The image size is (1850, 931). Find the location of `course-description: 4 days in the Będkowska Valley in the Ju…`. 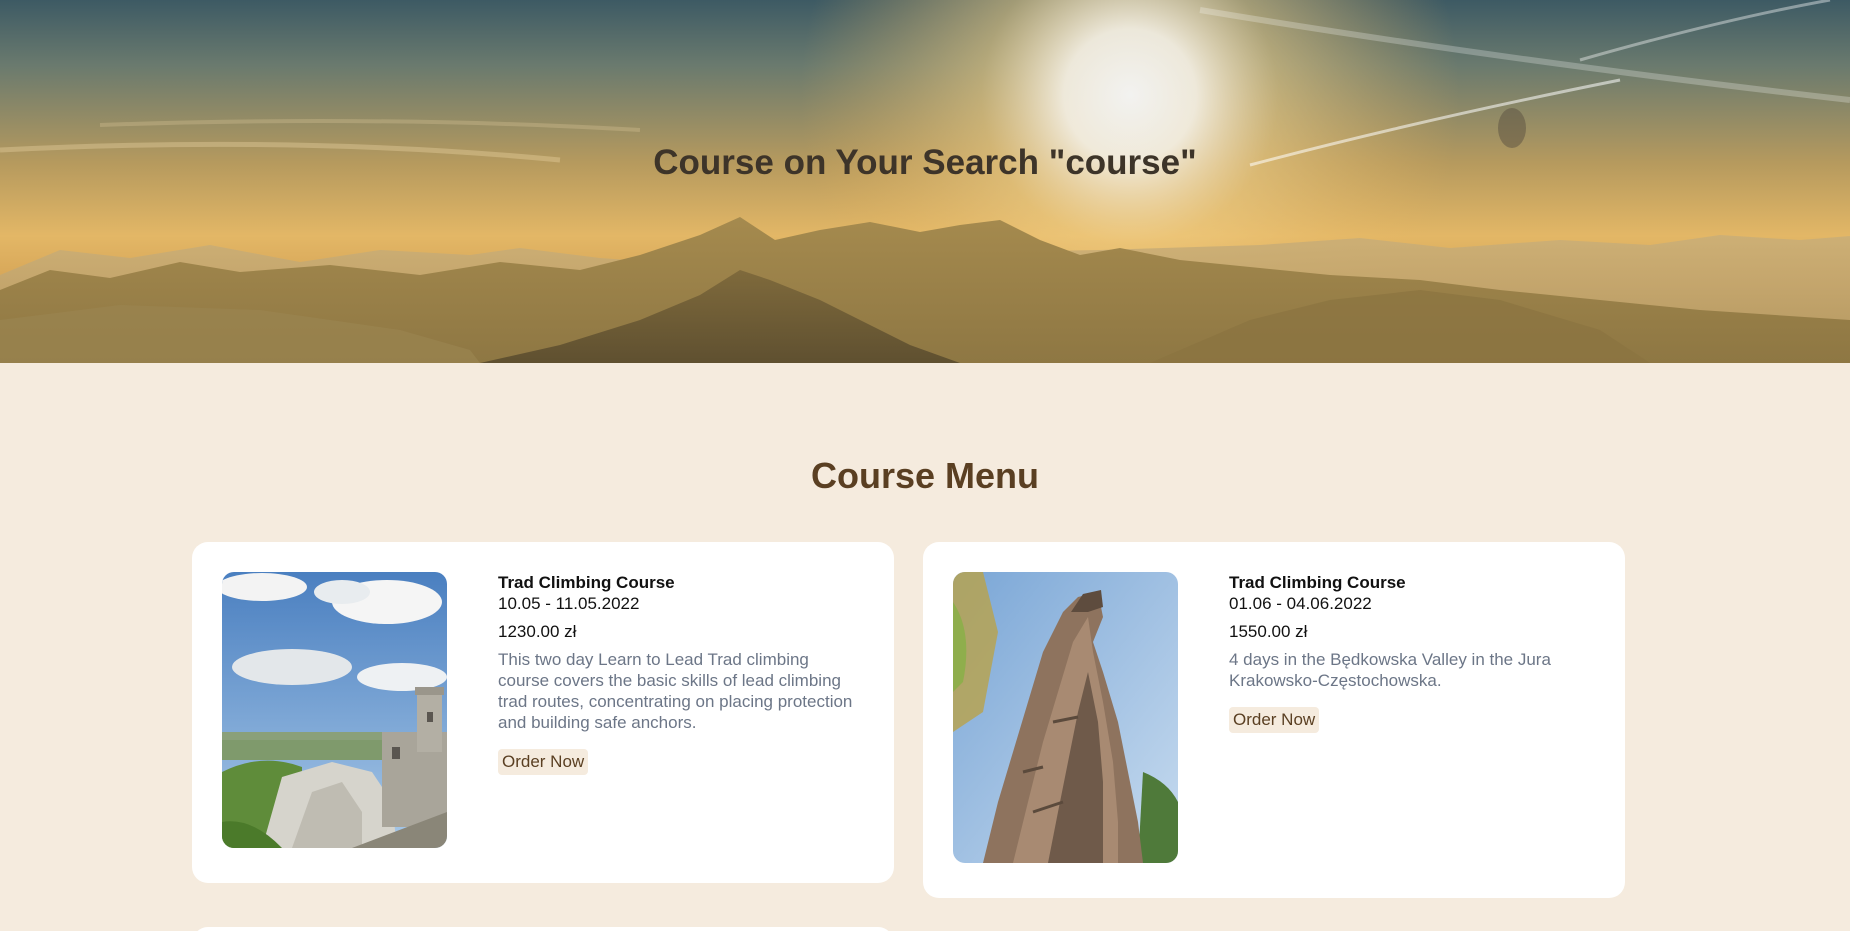

course-description: 4 days in the Będkowska Valley in the Ju… is located at coordinates (1390, 670).